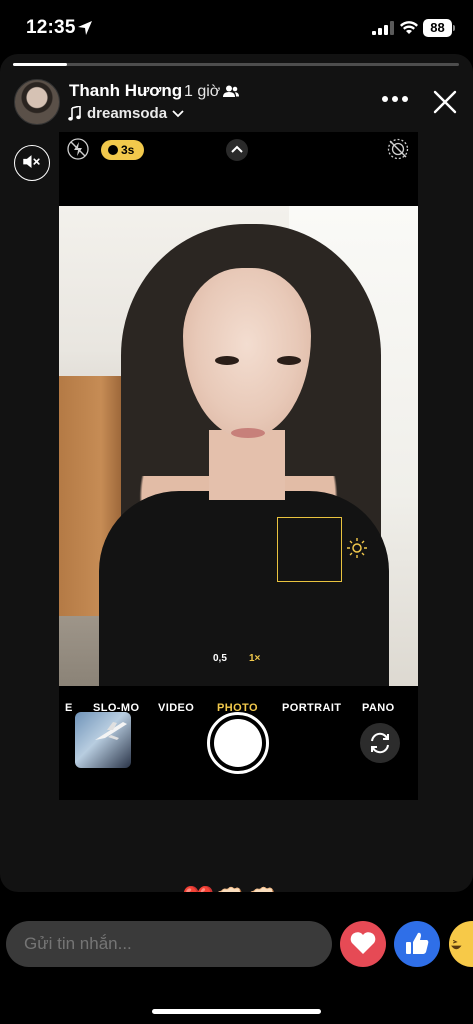  What do you see at coordinates (113, 150) in the screenshot?
I see `timer-icon` at bounding box center [113, 150].